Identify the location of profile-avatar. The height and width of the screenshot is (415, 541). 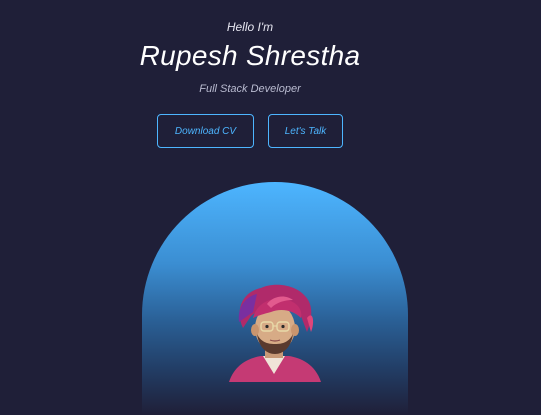
(275, 333).